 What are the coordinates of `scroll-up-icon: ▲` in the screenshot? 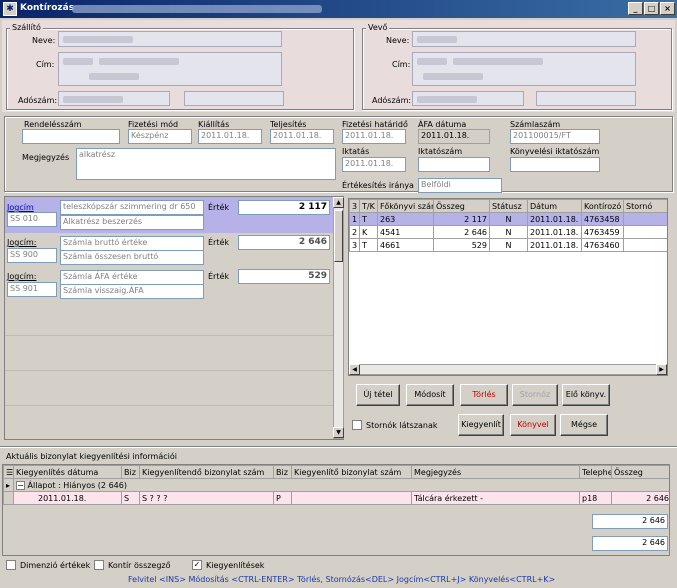 It's located at (338, 202).